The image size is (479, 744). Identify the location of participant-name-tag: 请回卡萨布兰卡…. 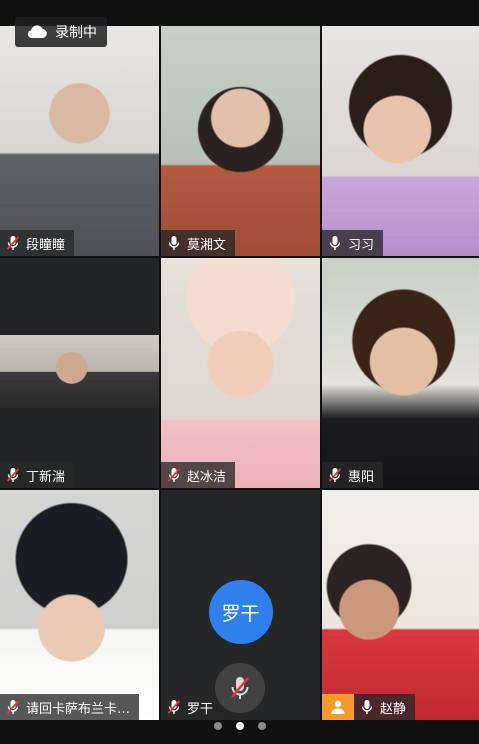
(70, 707).